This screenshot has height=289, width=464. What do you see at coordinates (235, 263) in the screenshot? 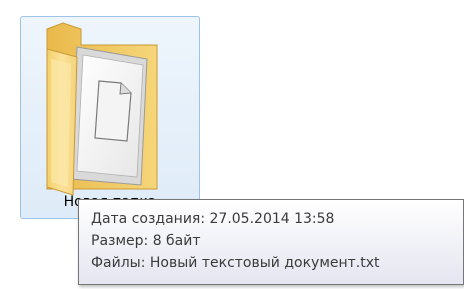
I see `tooltip-files: Файлы: Новый текстовый документ.txt` at bounding box center [235, 263].